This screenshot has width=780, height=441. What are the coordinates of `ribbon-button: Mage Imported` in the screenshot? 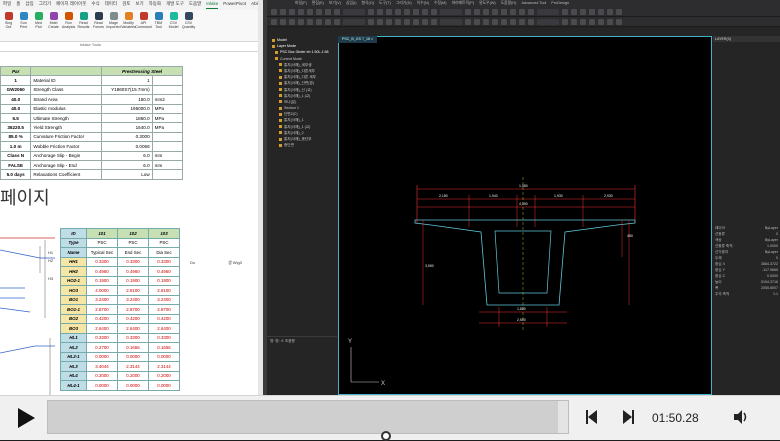 It's located at (113, 25).